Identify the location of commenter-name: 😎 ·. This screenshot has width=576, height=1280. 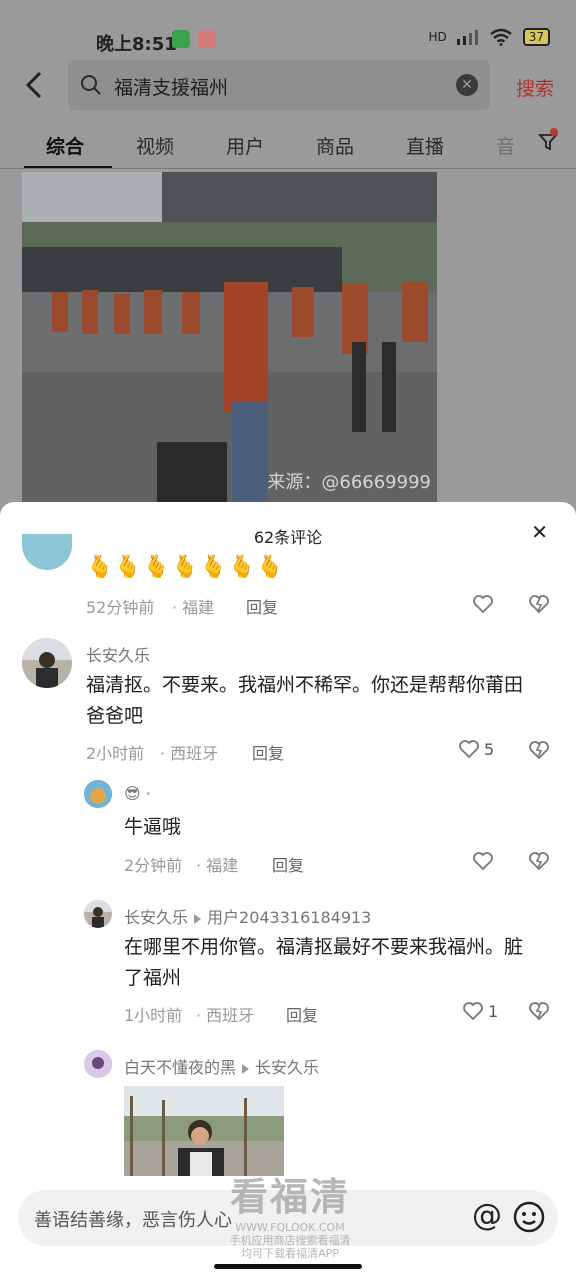
(137, 793).